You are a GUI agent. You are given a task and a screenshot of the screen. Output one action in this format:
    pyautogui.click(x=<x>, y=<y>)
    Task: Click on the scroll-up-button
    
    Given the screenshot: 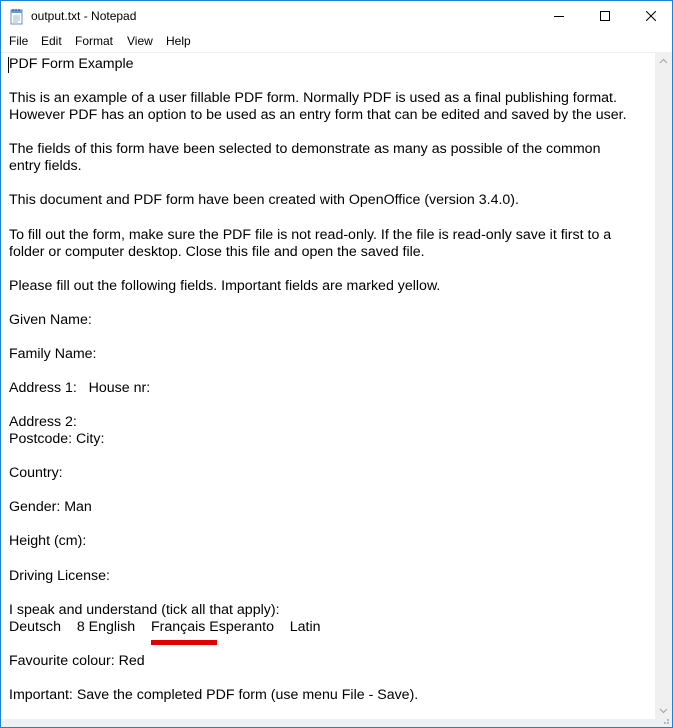 What is the action you would take?
    pyautogui.click(x=663, y=61)
    